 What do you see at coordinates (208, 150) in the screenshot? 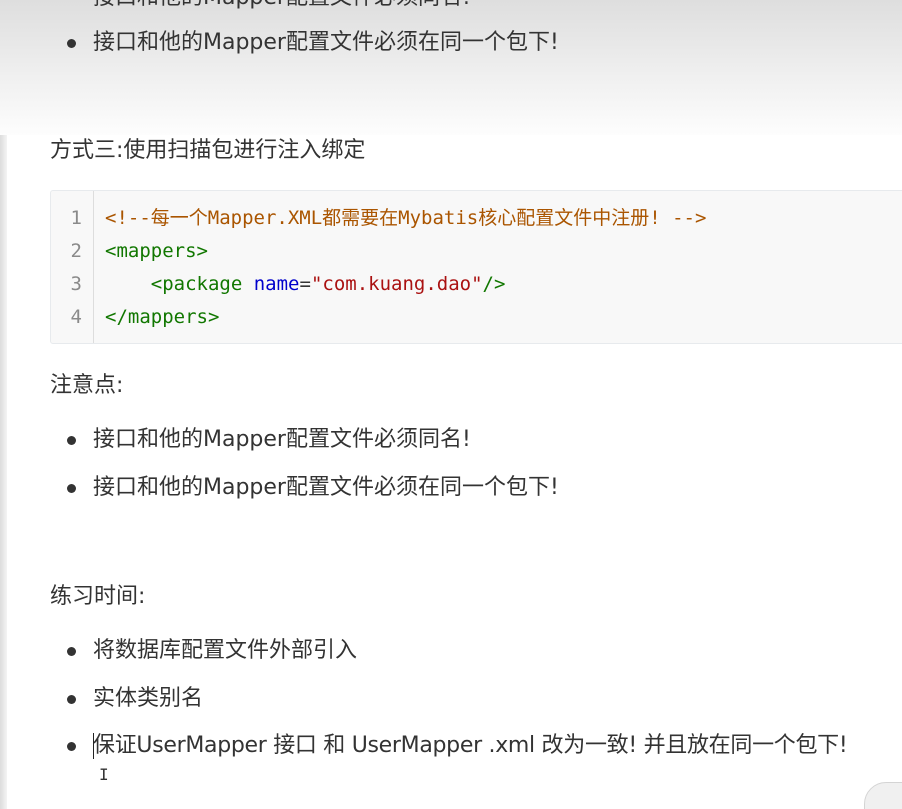
I see `section-heading-method-three: 方式三:使用扫描包进行注入绑定` at bounding box center [208, 150].